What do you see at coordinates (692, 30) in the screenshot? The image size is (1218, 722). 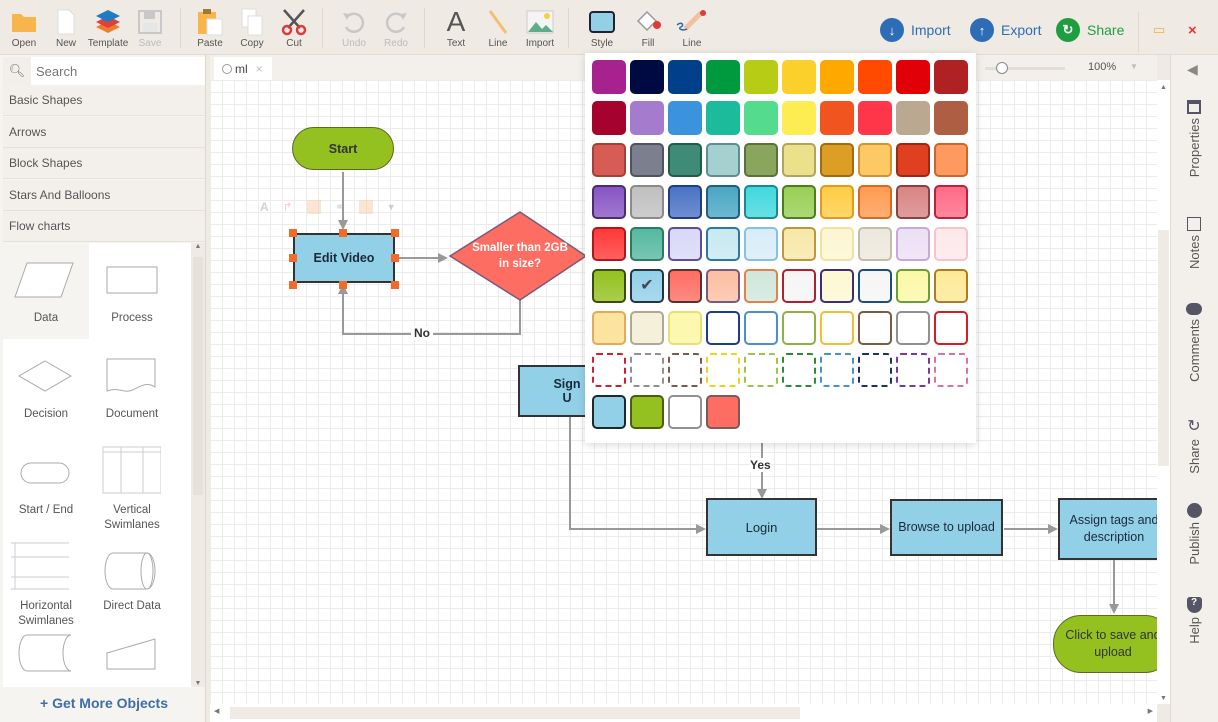 I see `line-style-button: Line` at bounding box center [692, 30].